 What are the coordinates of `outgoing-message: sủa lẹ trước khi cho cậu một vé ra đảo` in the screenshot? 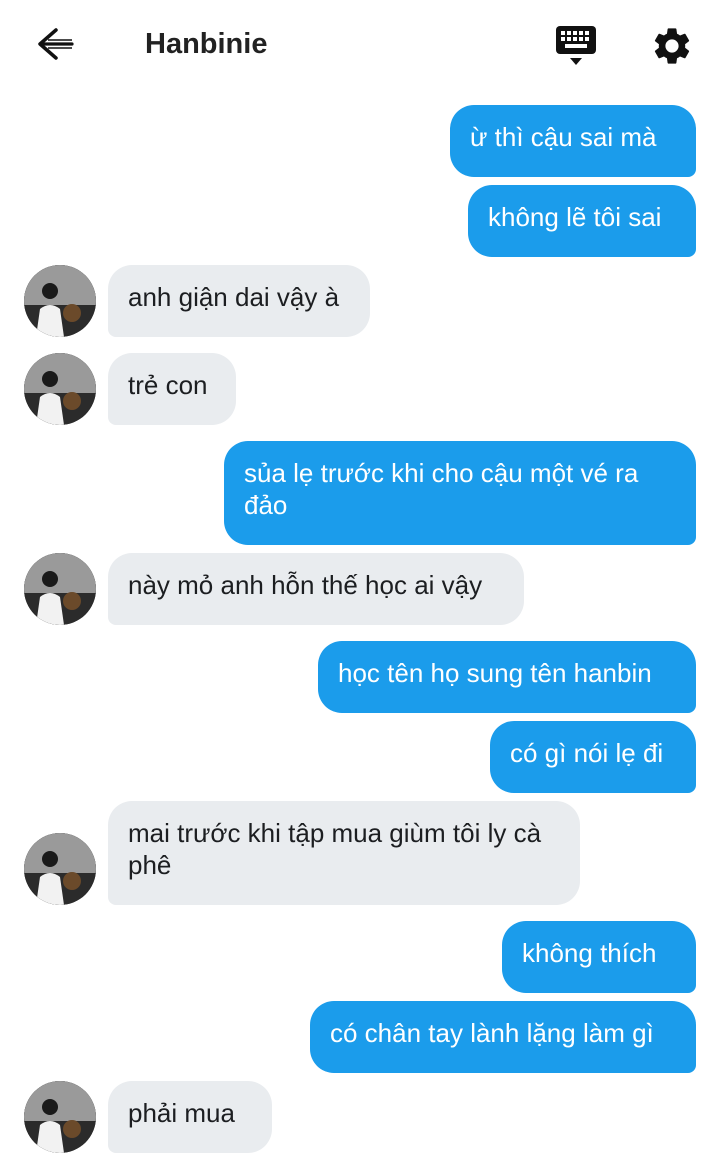 It's located at (460, 493).